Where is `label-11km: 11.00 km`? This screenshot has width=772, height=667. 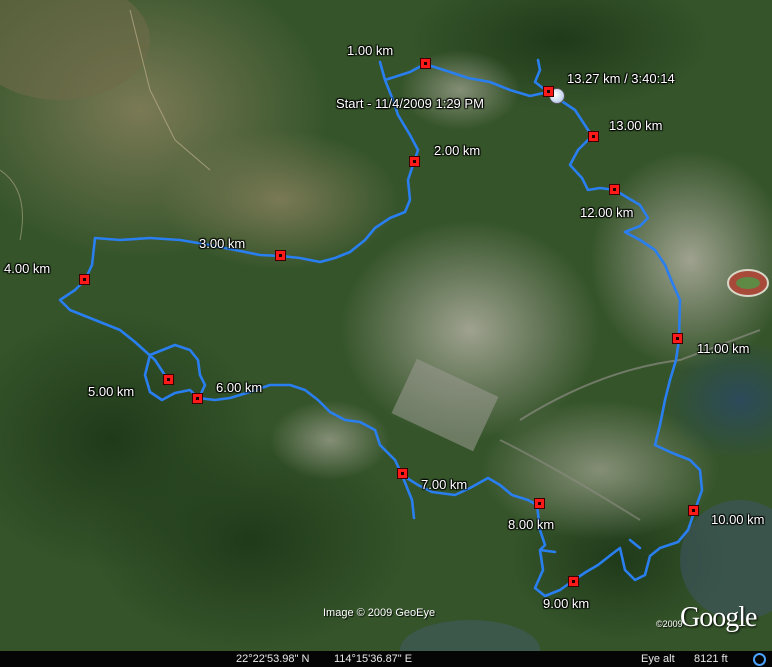
label-11km: 11.00 km is located at coordinates (723, 348).